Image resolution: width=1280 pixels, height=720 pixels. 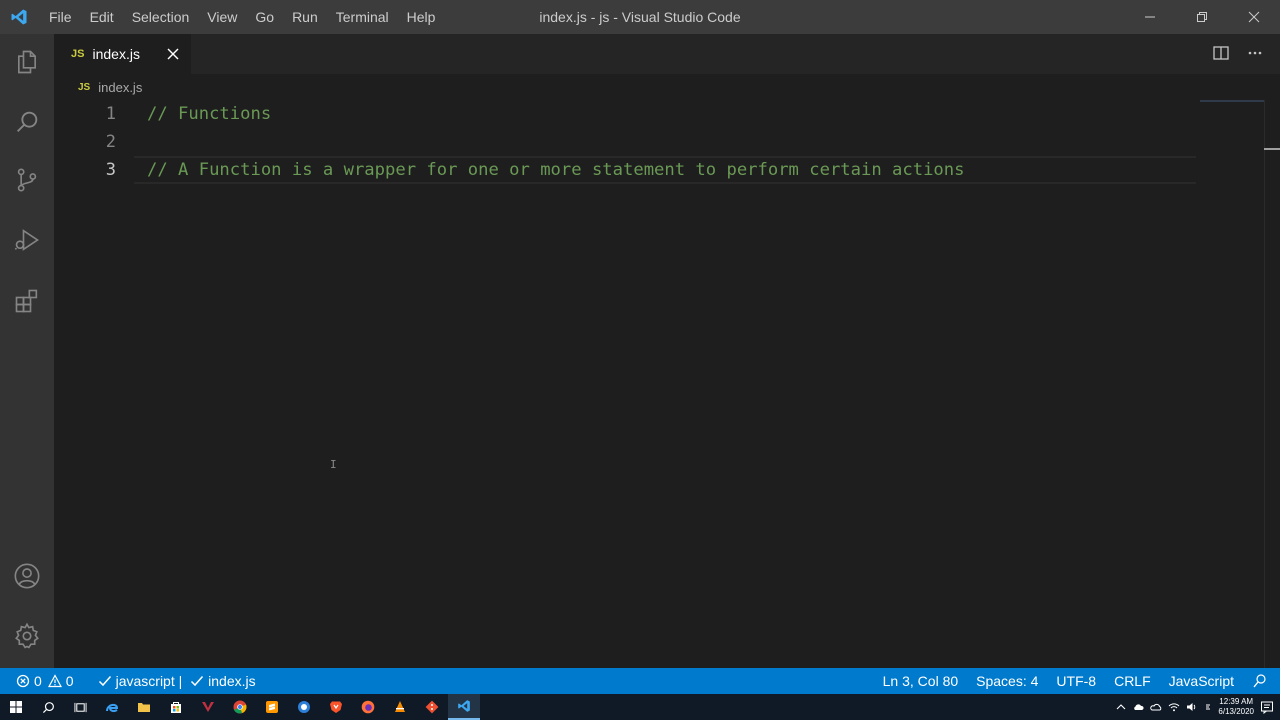 I want to click on breadcrumb-file: index.js, so click(x=120, y=87).